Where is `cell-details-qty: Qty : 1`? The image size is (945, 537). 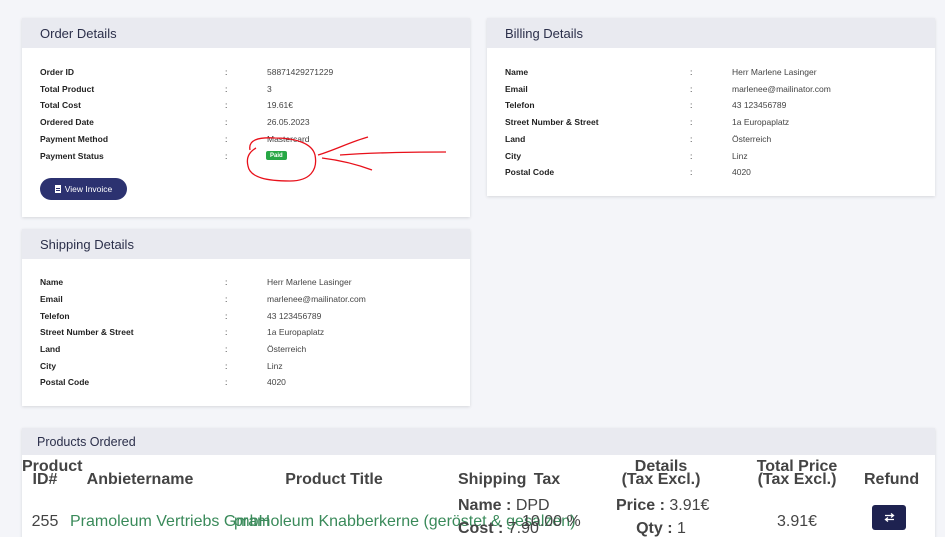
cell-details-qty: Qty : 1 is located at coordinates (661, 528).